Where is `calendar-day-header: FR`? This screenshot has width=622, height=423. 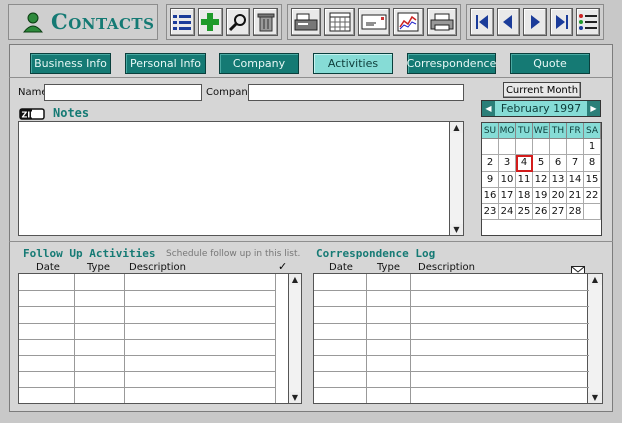 calendar-day-header: FR is located at coordinates (575, 131).